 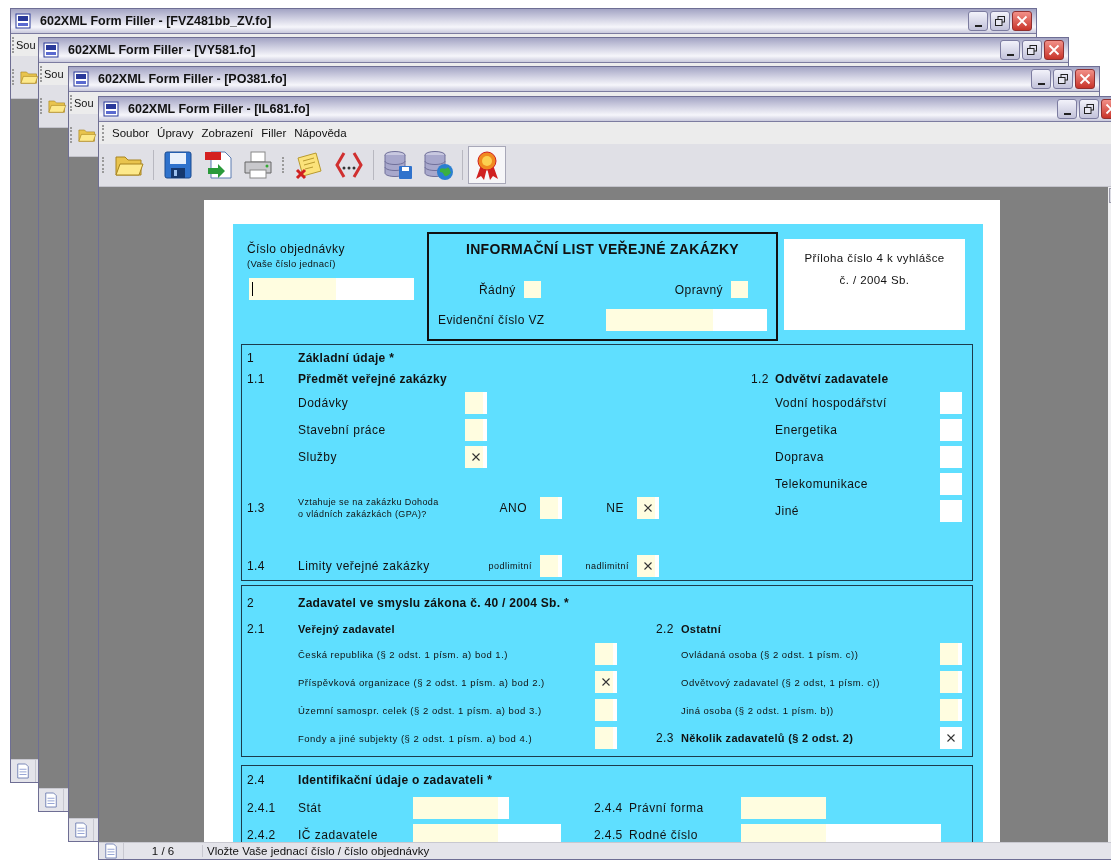 What do you see at coordinates (218, 165) in the screenshot?
I see `pdf-document-icon` at bounding box center [218, 165].